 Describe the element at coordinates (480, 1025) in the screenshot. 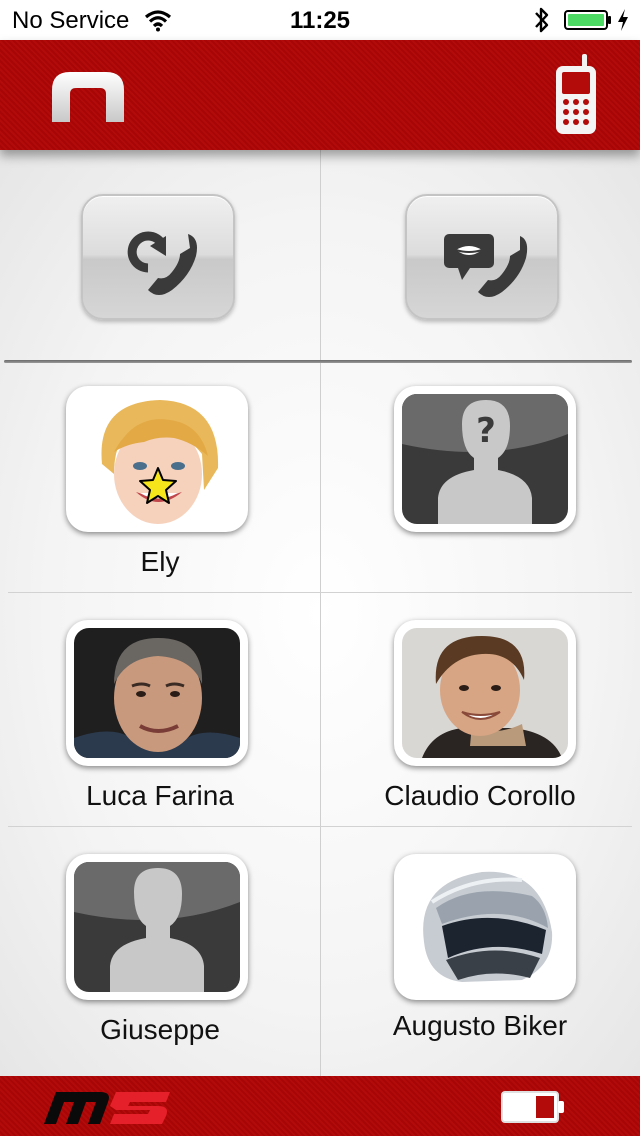

I see `contact-name: Augusto Biker` at that location.